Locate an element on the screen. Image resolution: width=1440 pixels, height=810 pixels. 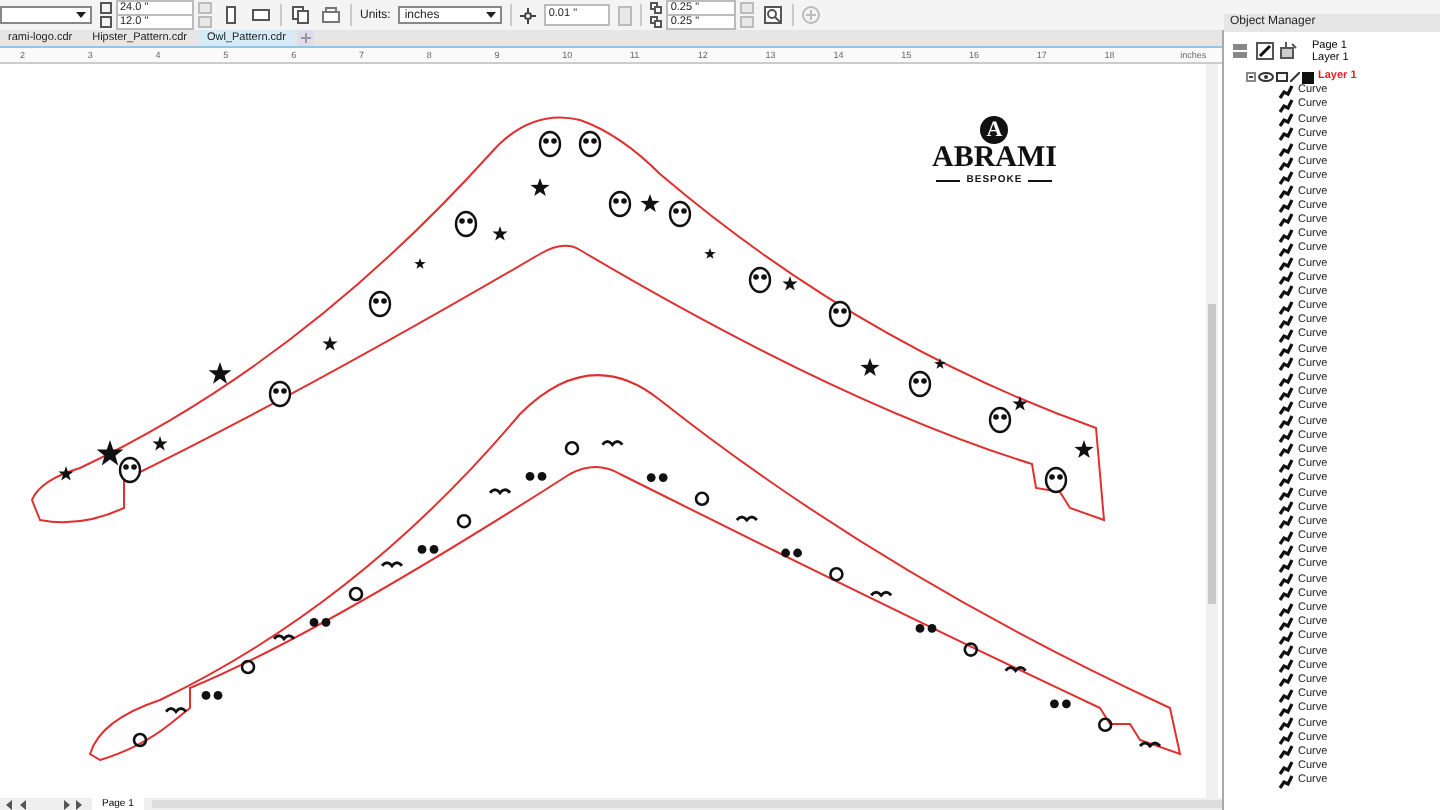
eye-icon is located at coordinates (1266, 77).